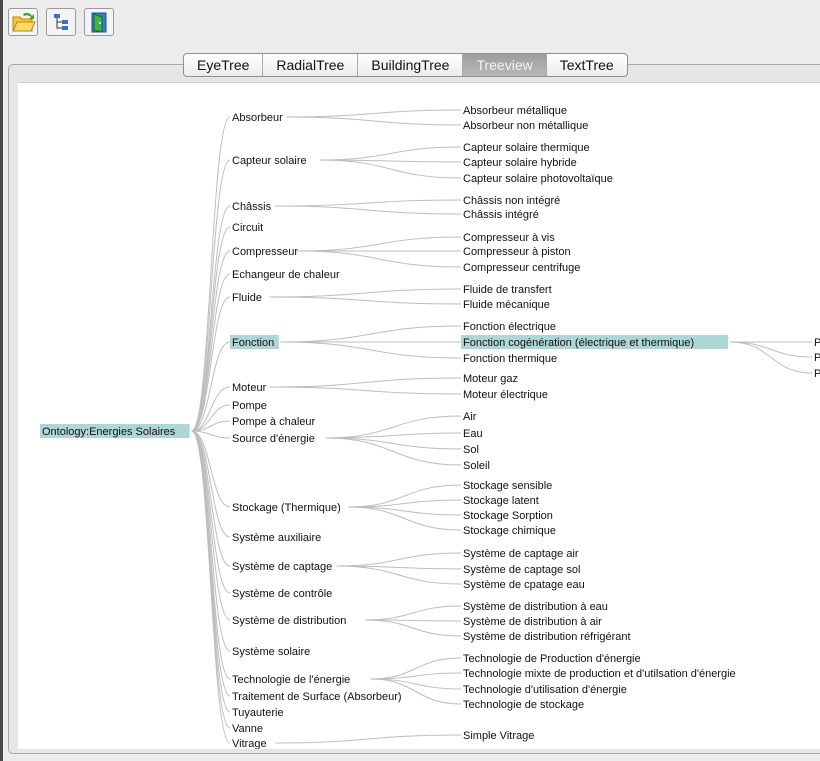  I want to click on tree-node-compresseur-centrifuge: Compresseur centrifuge, so click(521, 268).